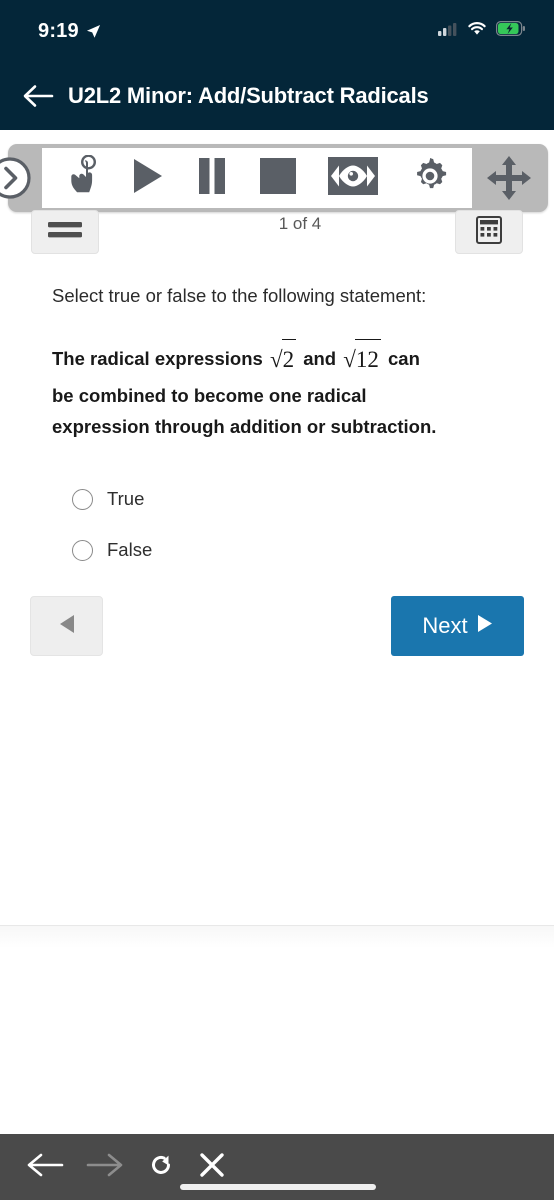 The image size is (554, 1200). I want to click on question-navigation: Next, so click(277, 627).